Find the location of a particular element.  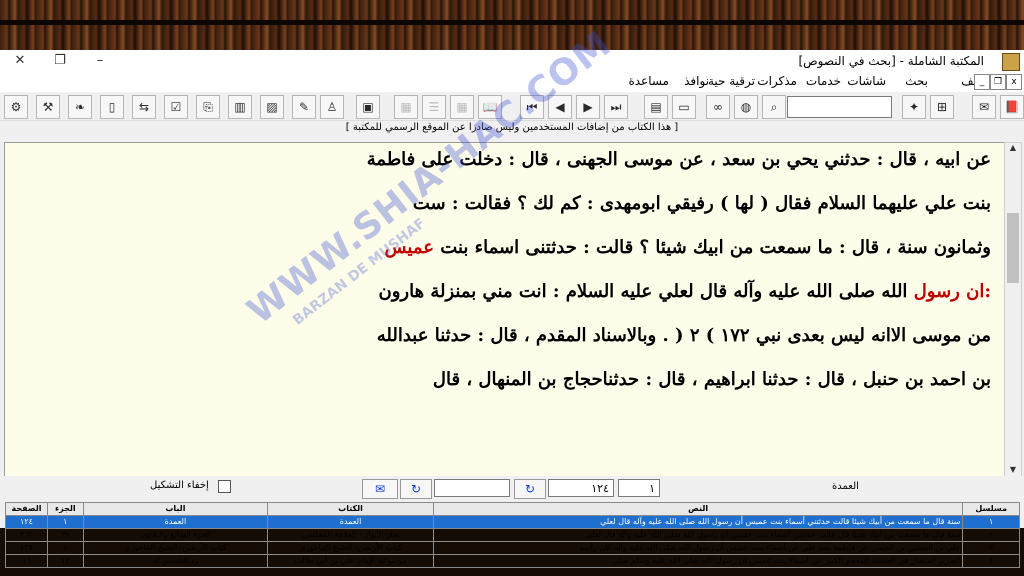

app-logo-icon is located at coordinates (1011, 62).